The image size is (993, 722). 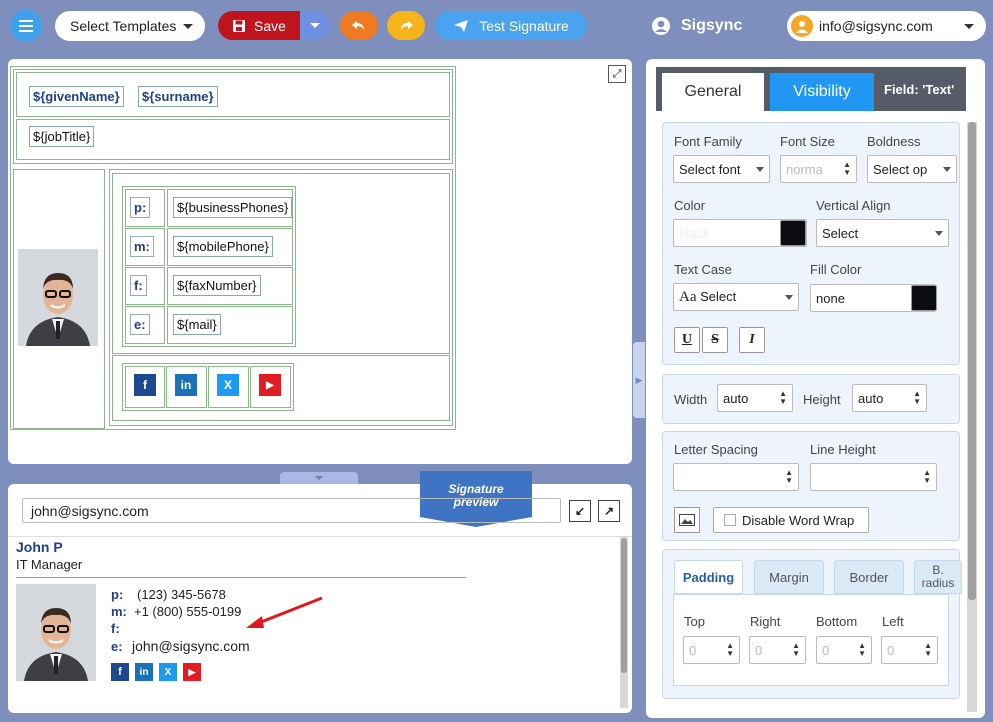 I want to click on panel-toggle: ▶, so click(x=639, y=380).